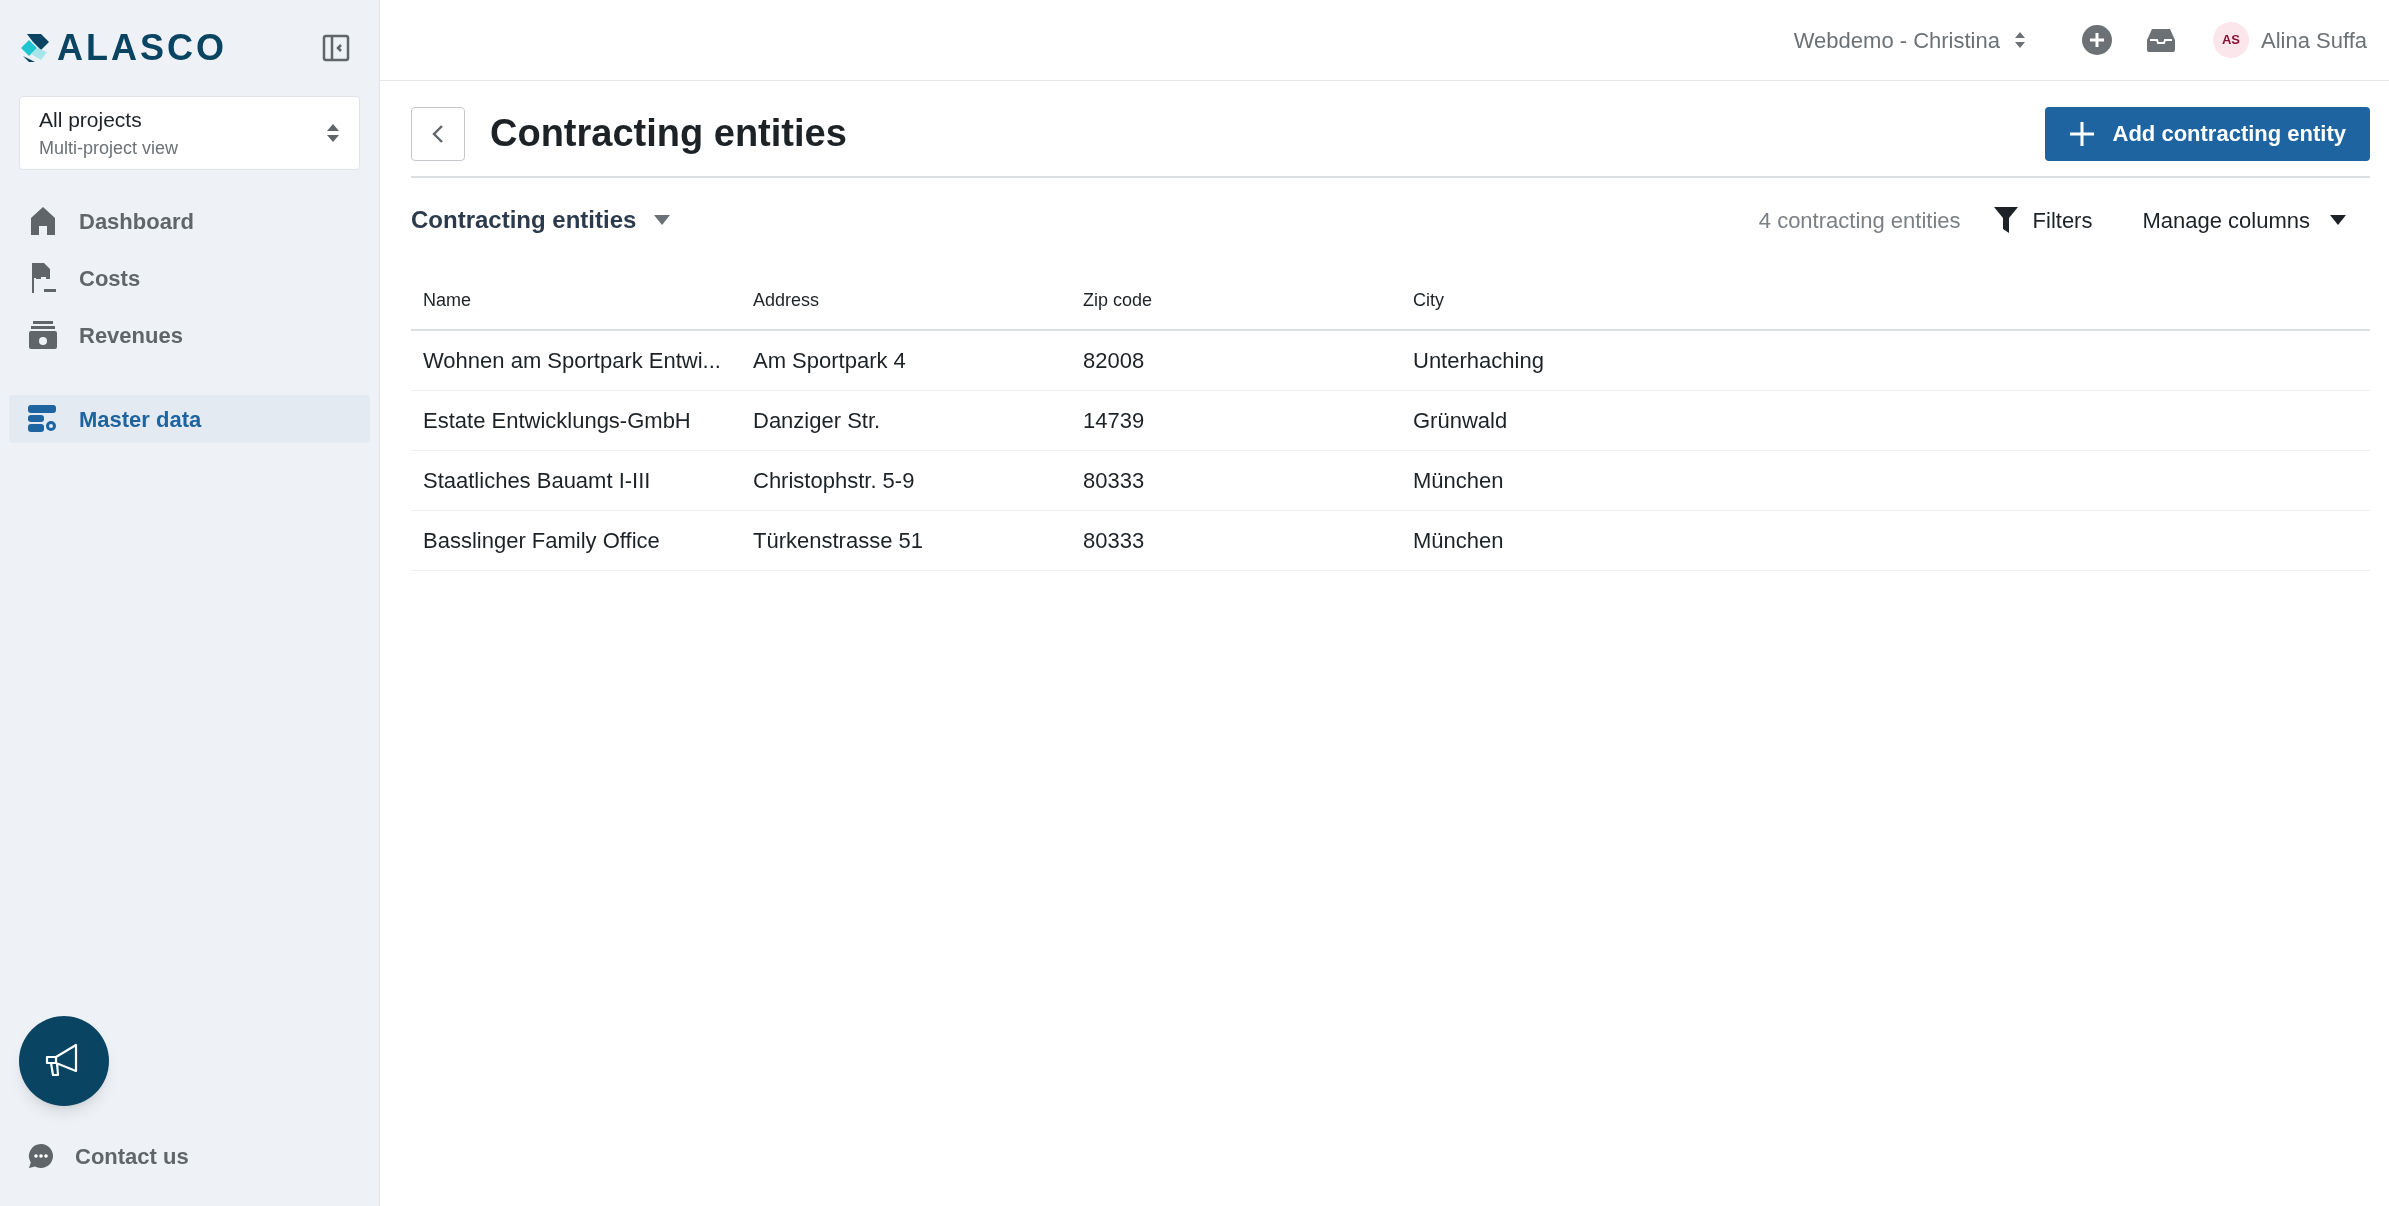  I want to click on table-cell: Grünwald, so click(1885, 420).